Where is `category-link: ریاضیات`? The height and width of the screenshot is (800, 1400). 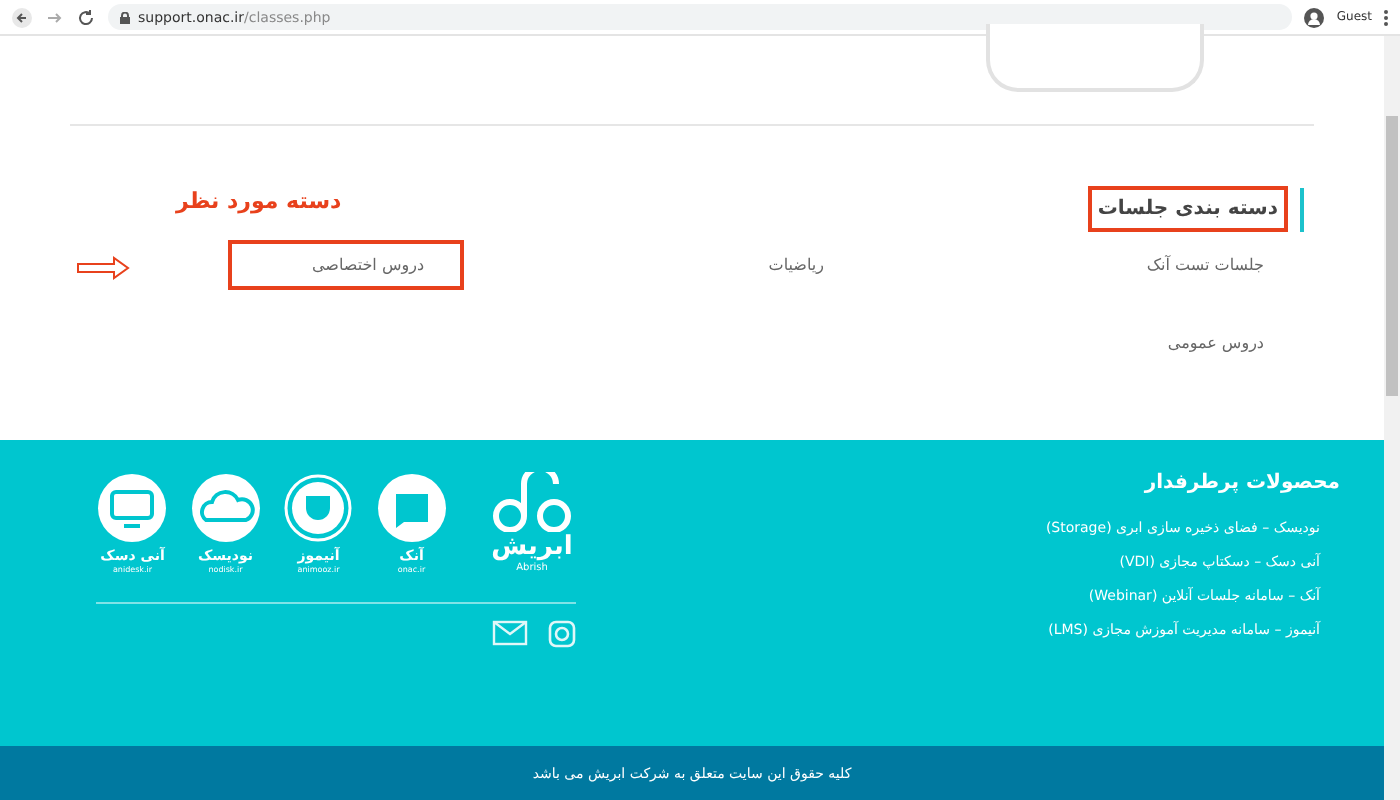
category-link: ریاضیات is located at coordinates (774, 265).